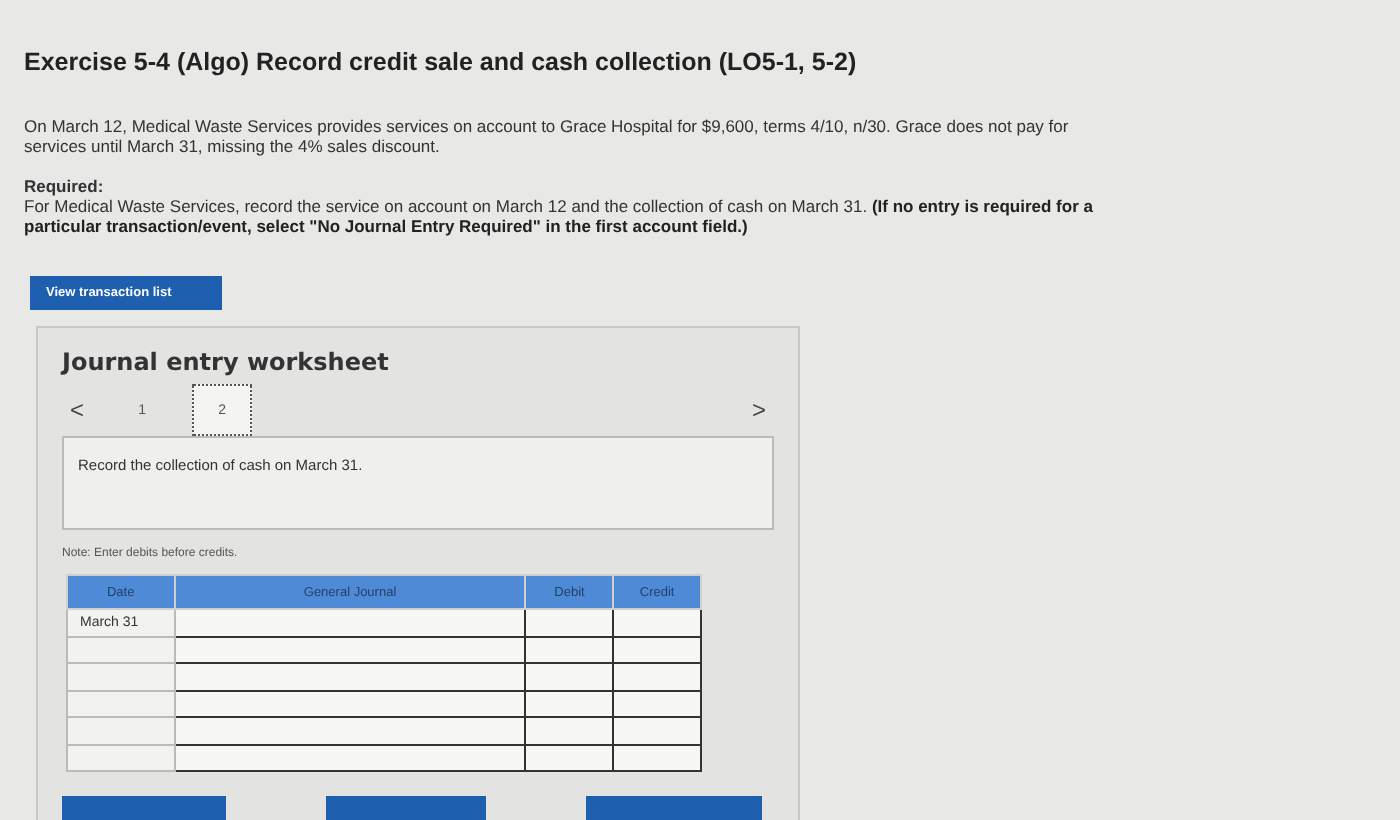 This screenshot has width=1400, height=820. What do you see at coordinates (559, 216) in the screenshot?
I see `required-text: For Medical Waste Services, record the service on account on March 12 and the collection of cash on March 31. (If no entry is required for a particular transaction/event, select "No Journal Entry Required" in the first account field.)` at bounding box center [559, 216].